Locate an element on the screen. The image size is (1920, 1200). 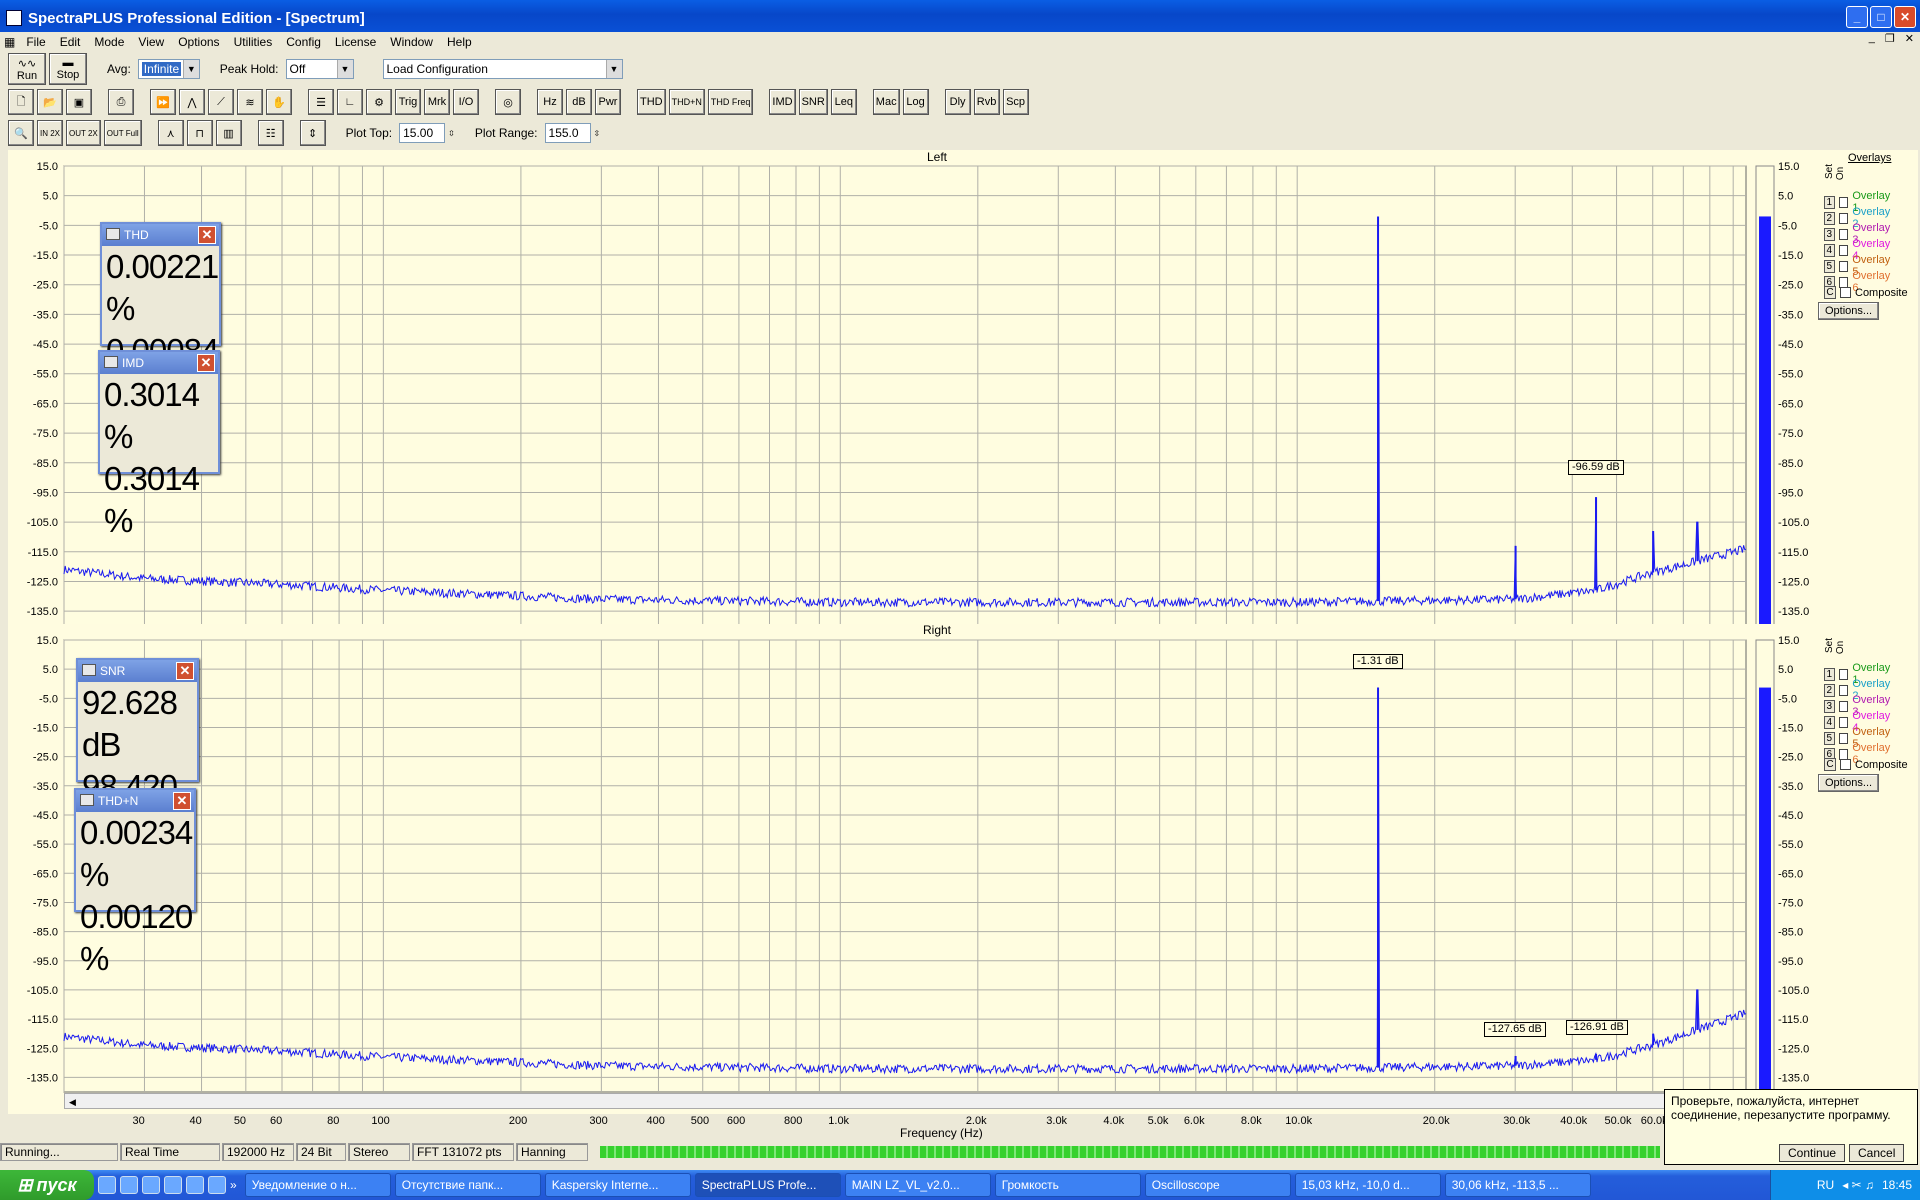
level-meter-bar is located at coordinates (1765, 889).